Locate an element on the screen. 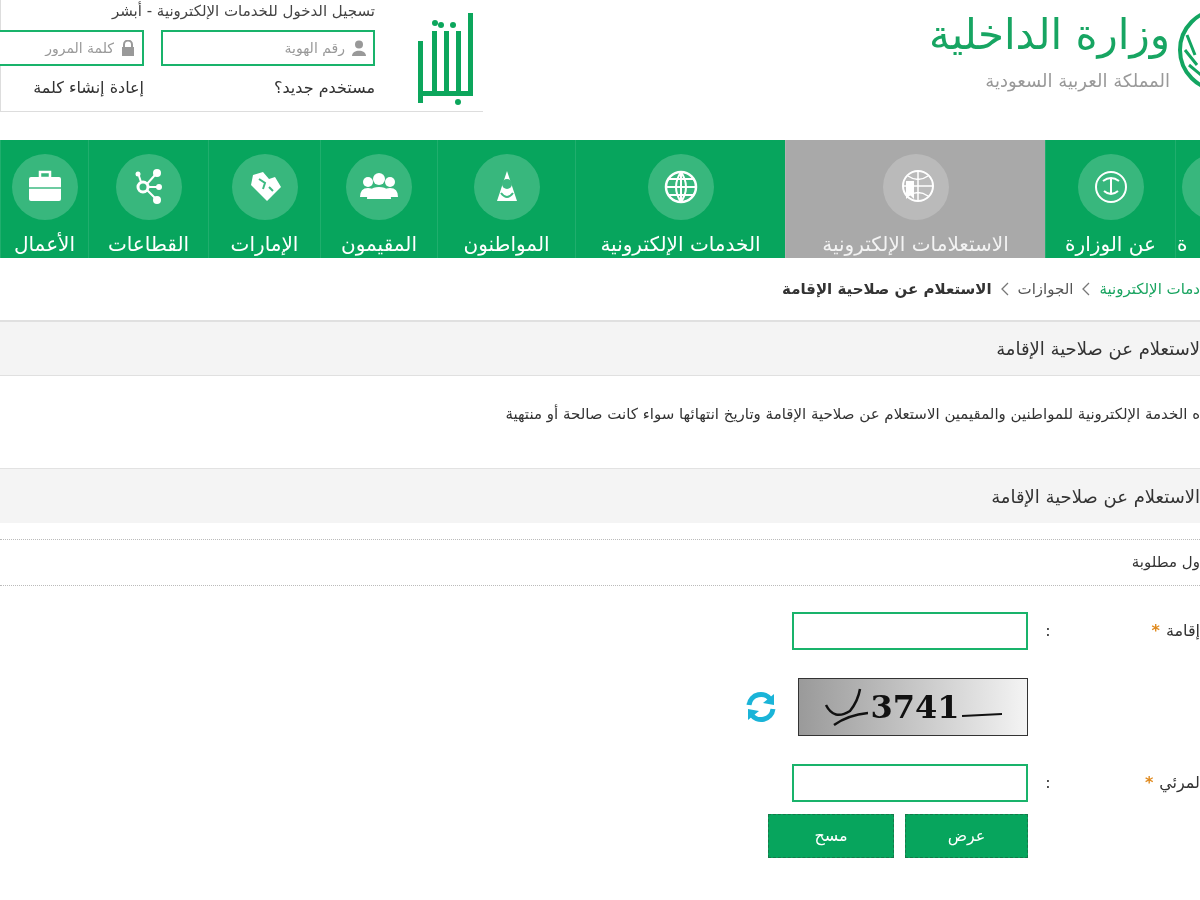 The image size is (1200, 900). country-name: المملكة العربية السعودية is located at coordinates (1077, 81).